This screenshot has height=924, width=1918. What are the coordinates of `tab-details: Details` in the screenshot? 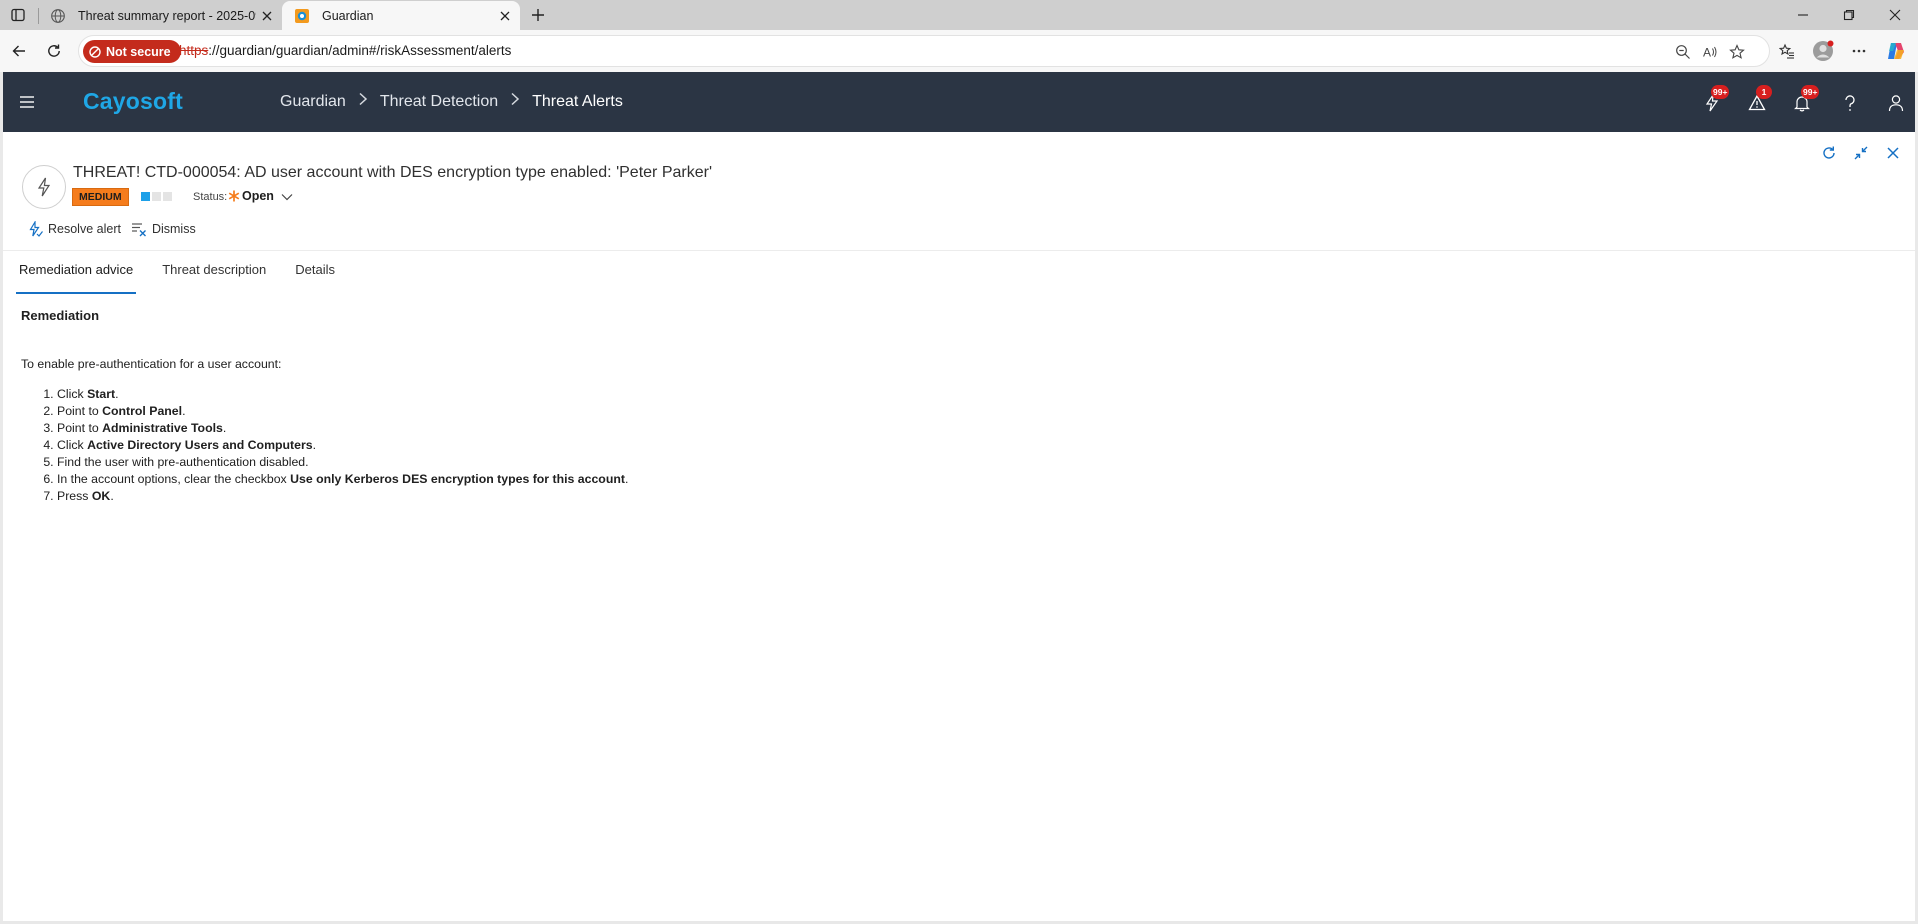 It's located at (315, 276).